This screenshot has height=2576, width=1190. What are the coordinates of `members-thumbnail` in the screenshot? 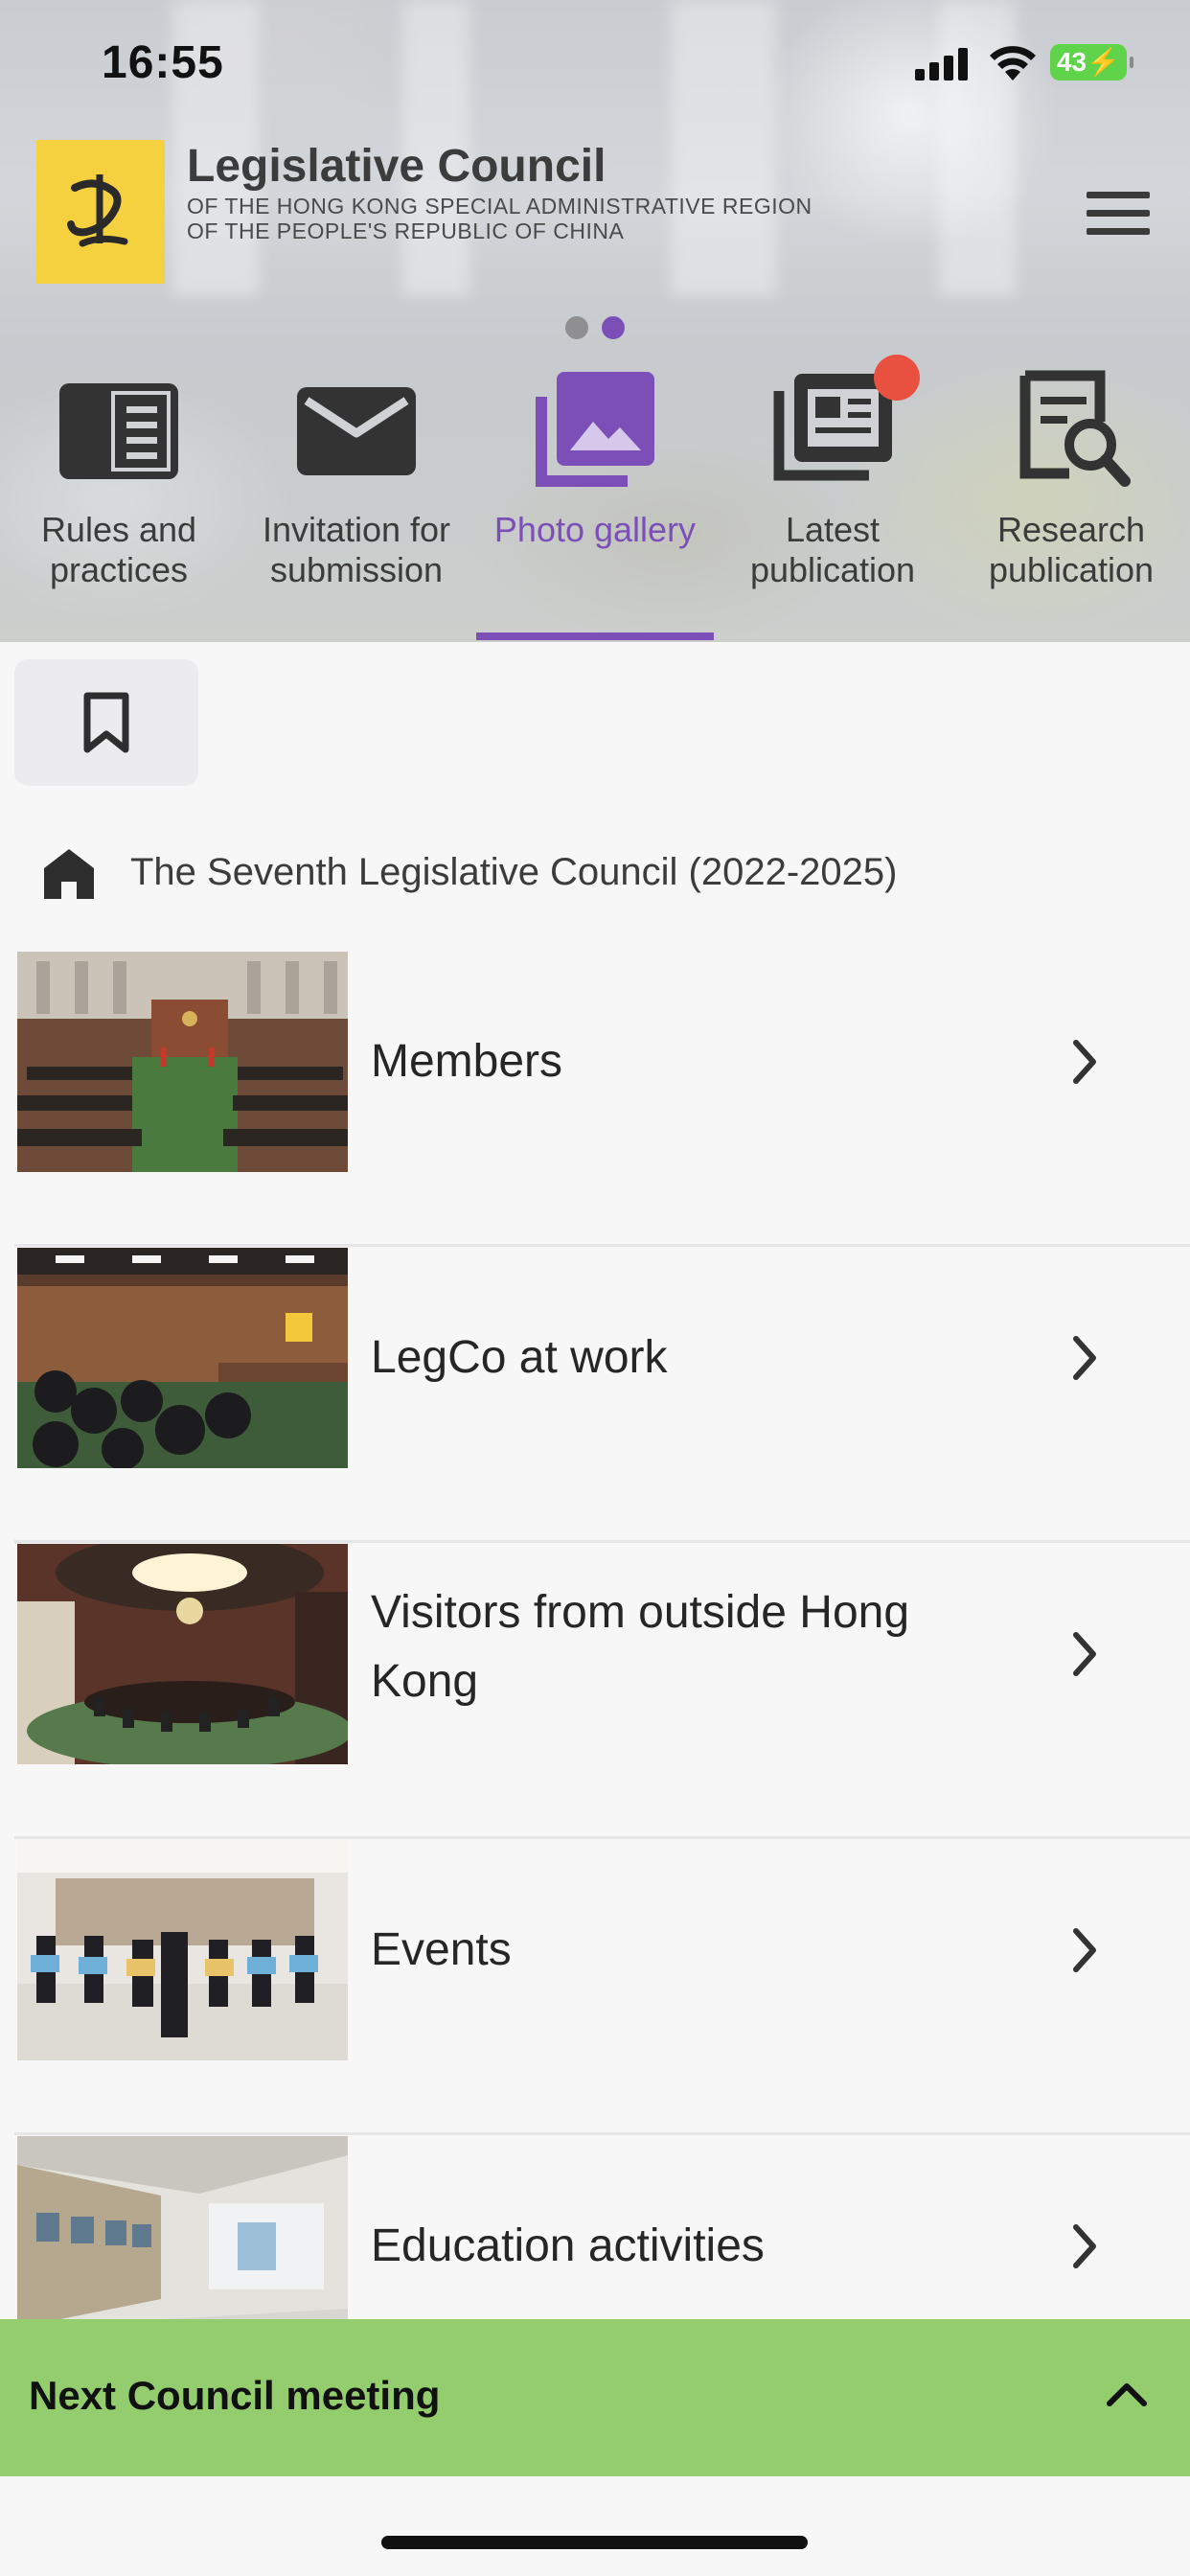 It's located at (183, 1062).